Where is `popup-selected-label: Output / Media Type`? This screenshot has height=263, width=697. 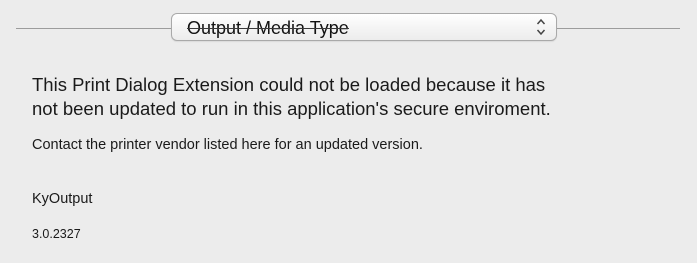 popup-selected-label: Output / Media Type is located at coordinates (268, 28).